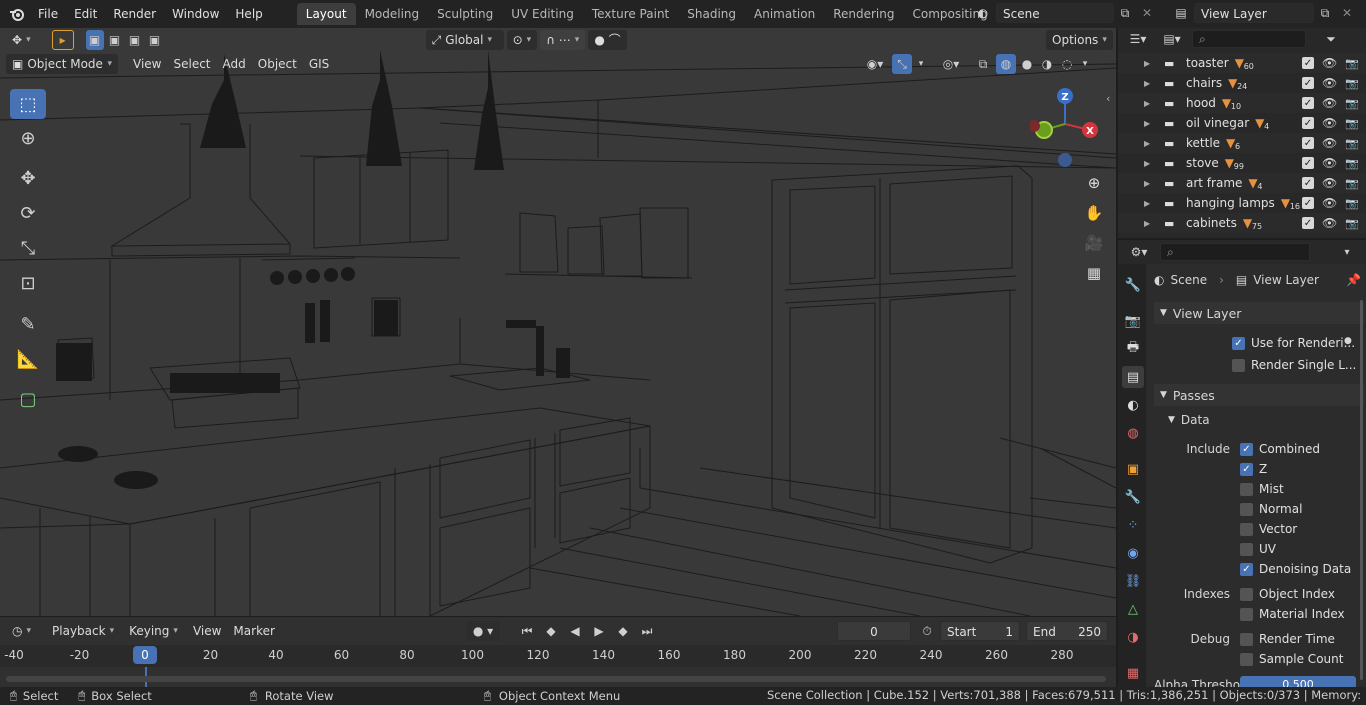 The image size is (1366, 705). Describe the element at coordinates (784, 14) in the screenshot. I see `tab-animation: Animation` at that location.